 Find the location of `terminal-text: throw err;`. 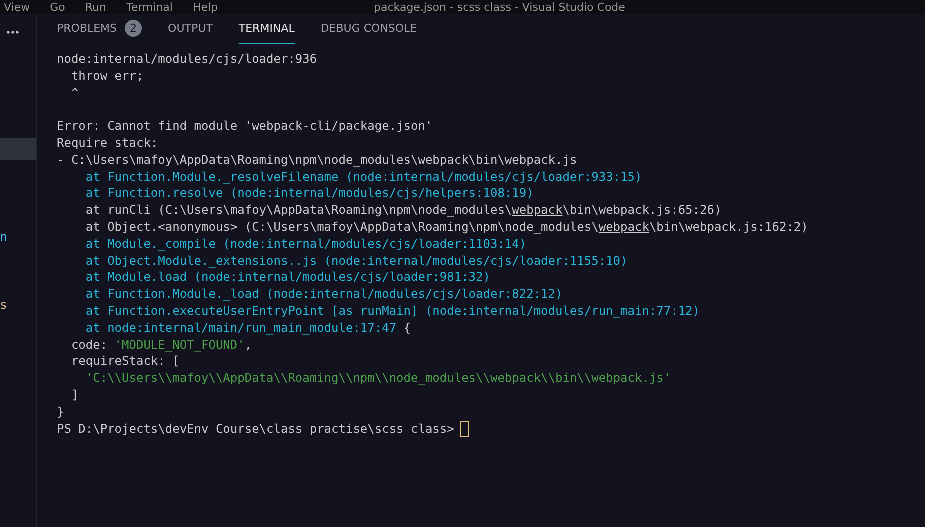

terminal-text: throw err; is located at coordinates (107, 76).